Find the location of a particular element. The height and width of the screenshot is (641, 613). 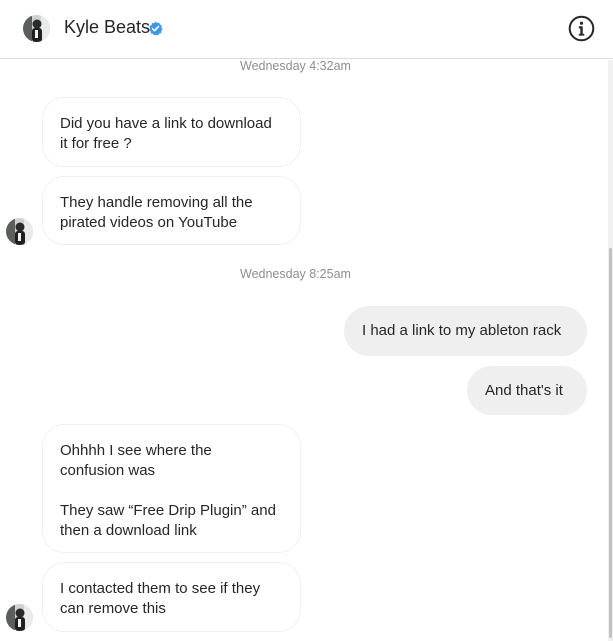

info-icon is located at coordinates (581, 28).